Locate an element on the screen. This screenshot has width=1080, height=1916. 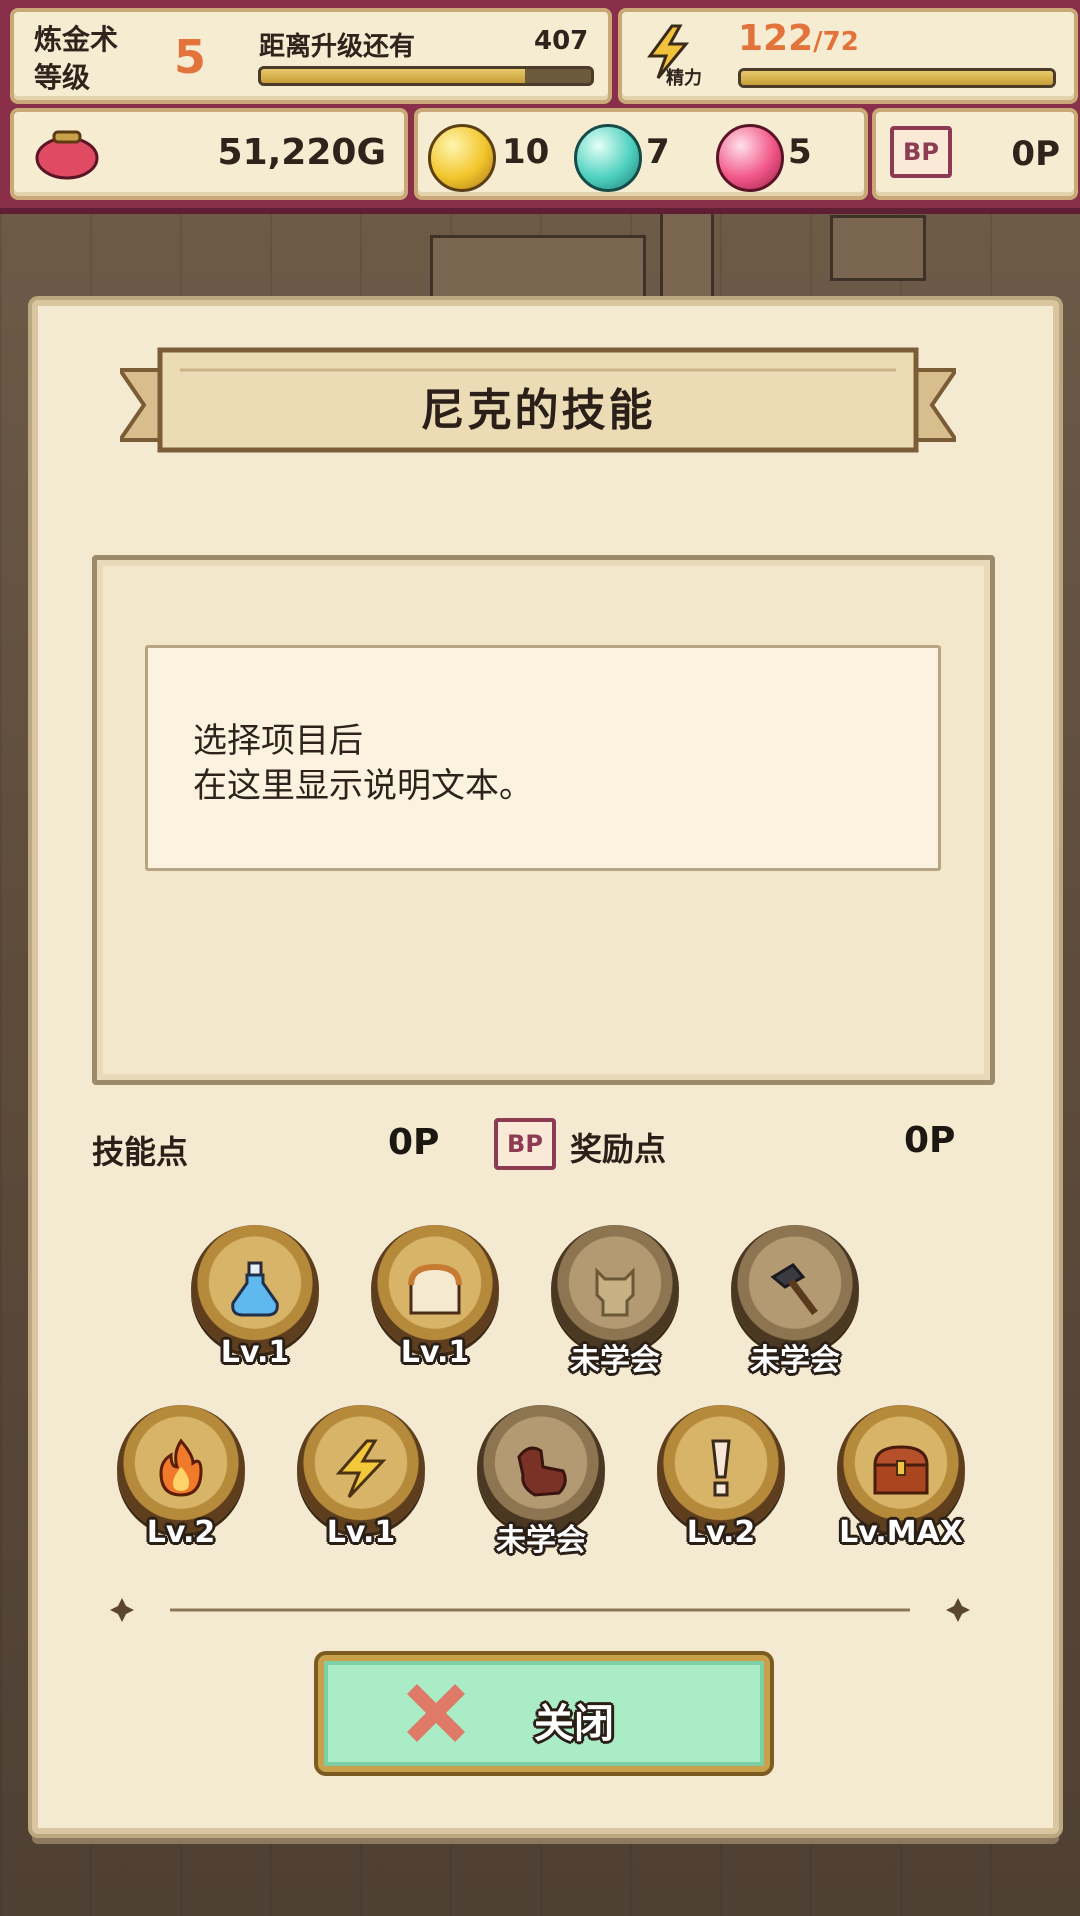
potion-icon is located at coordinates (255, 1289).